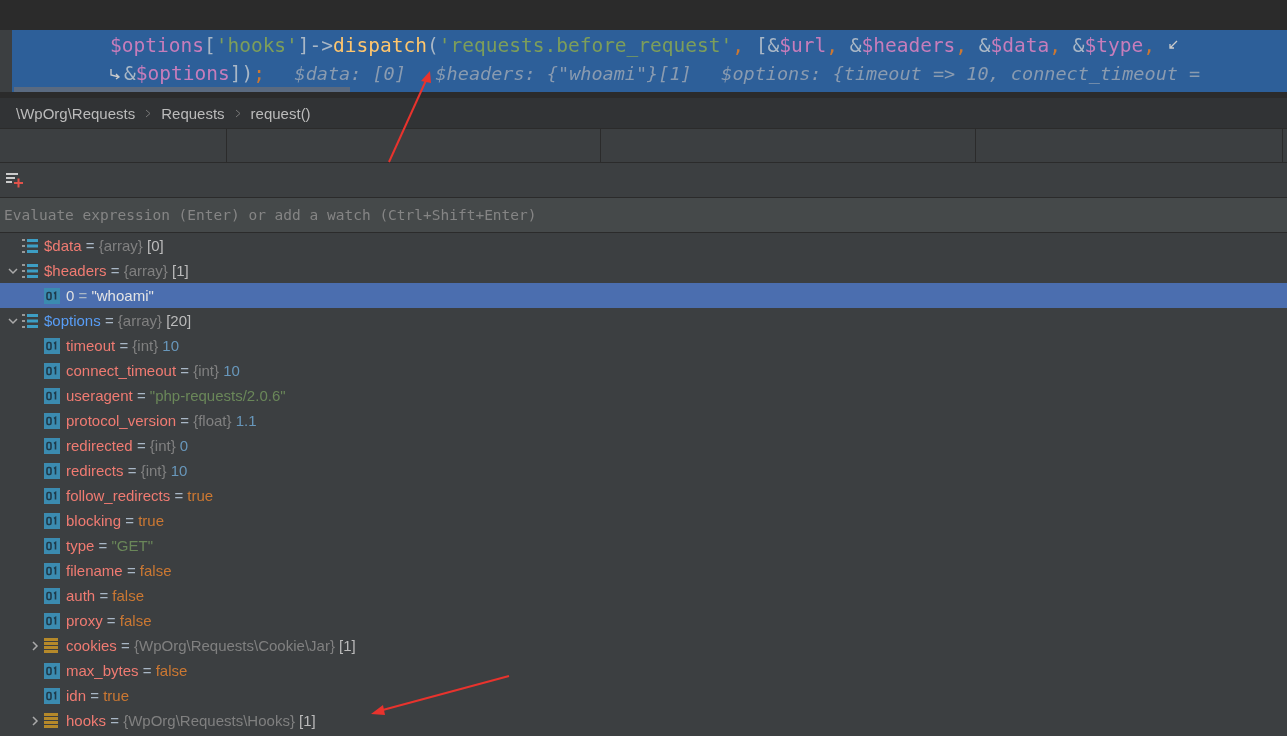 Image resolution: width=1287 pixels, height=736 pixels. What do you see at coordinates (643, 420) in the screenshot?
I see `variable-row: protocol_version = {float} 1.1` at bounding box center [643, 420].